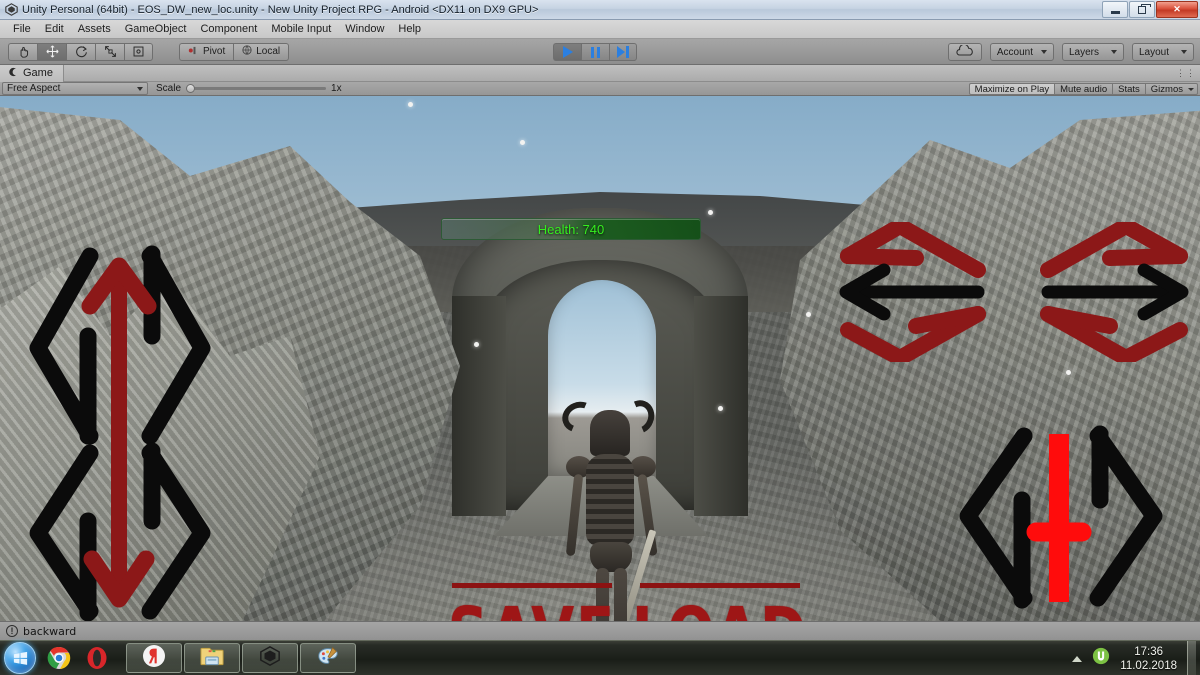  I want to click on hand-tool-button, so click(22, 51).